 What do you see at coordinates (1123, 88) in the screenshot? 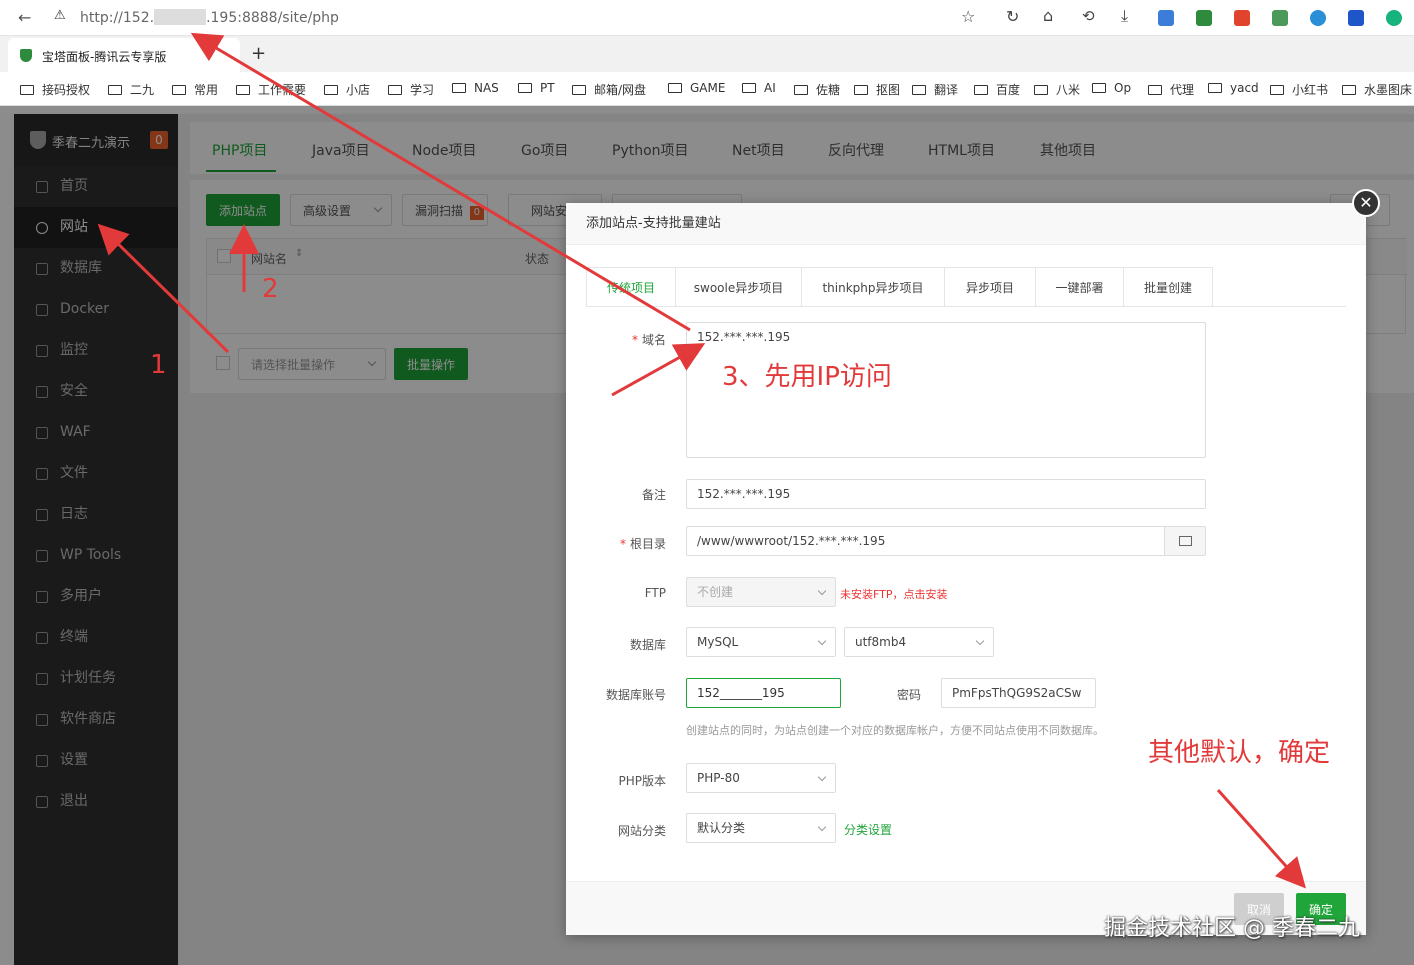
I see `bookmark-label: Op` at bounding box center [1123, 88].